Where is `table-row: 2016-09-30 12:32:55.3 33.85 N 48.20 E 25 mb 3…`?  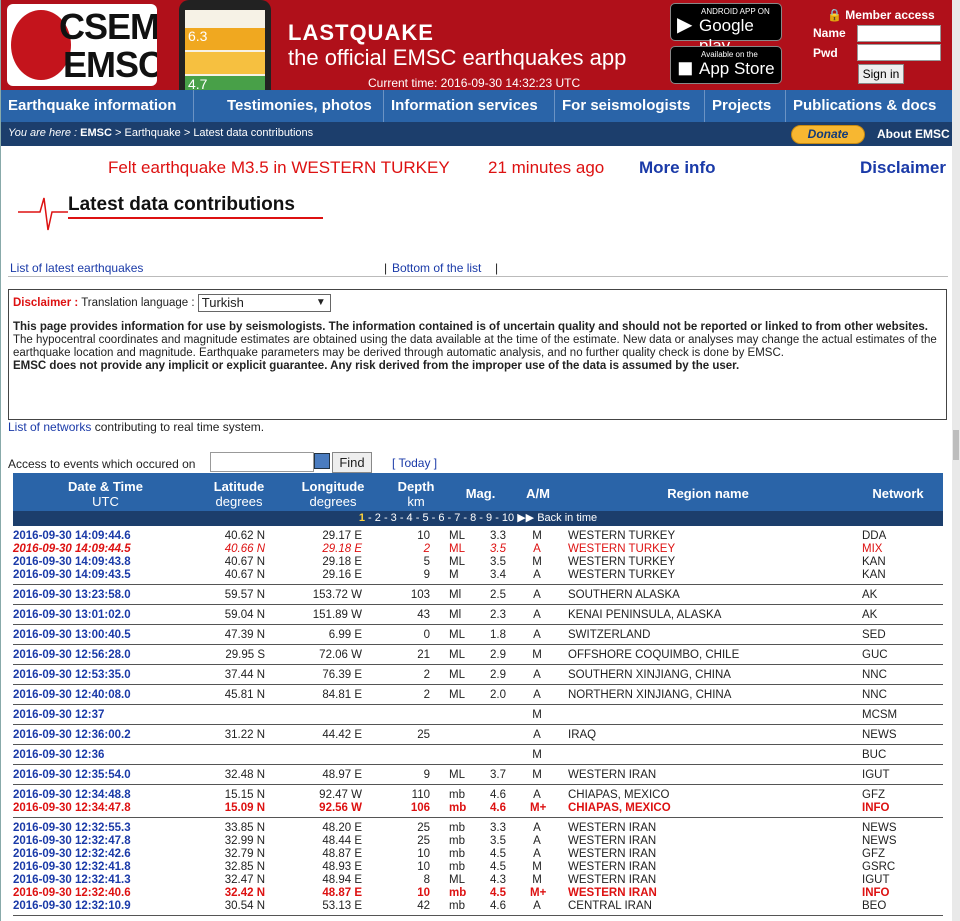
table-row: 2016-09-30 12:32:55.3 33.85 N 48.20 E 25 mb 3… is located at coordinates (478, 828).